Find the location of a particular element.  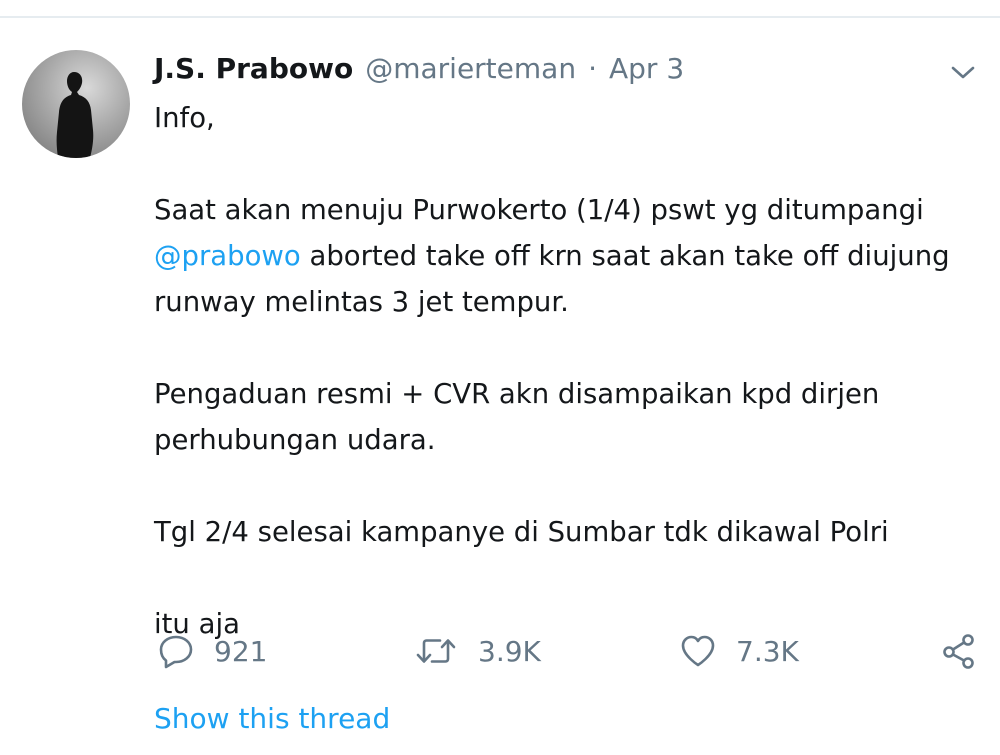

tweet-header: J.S. Prabowo @marierteman · Apr 3 is located at coordinates (419, 72).